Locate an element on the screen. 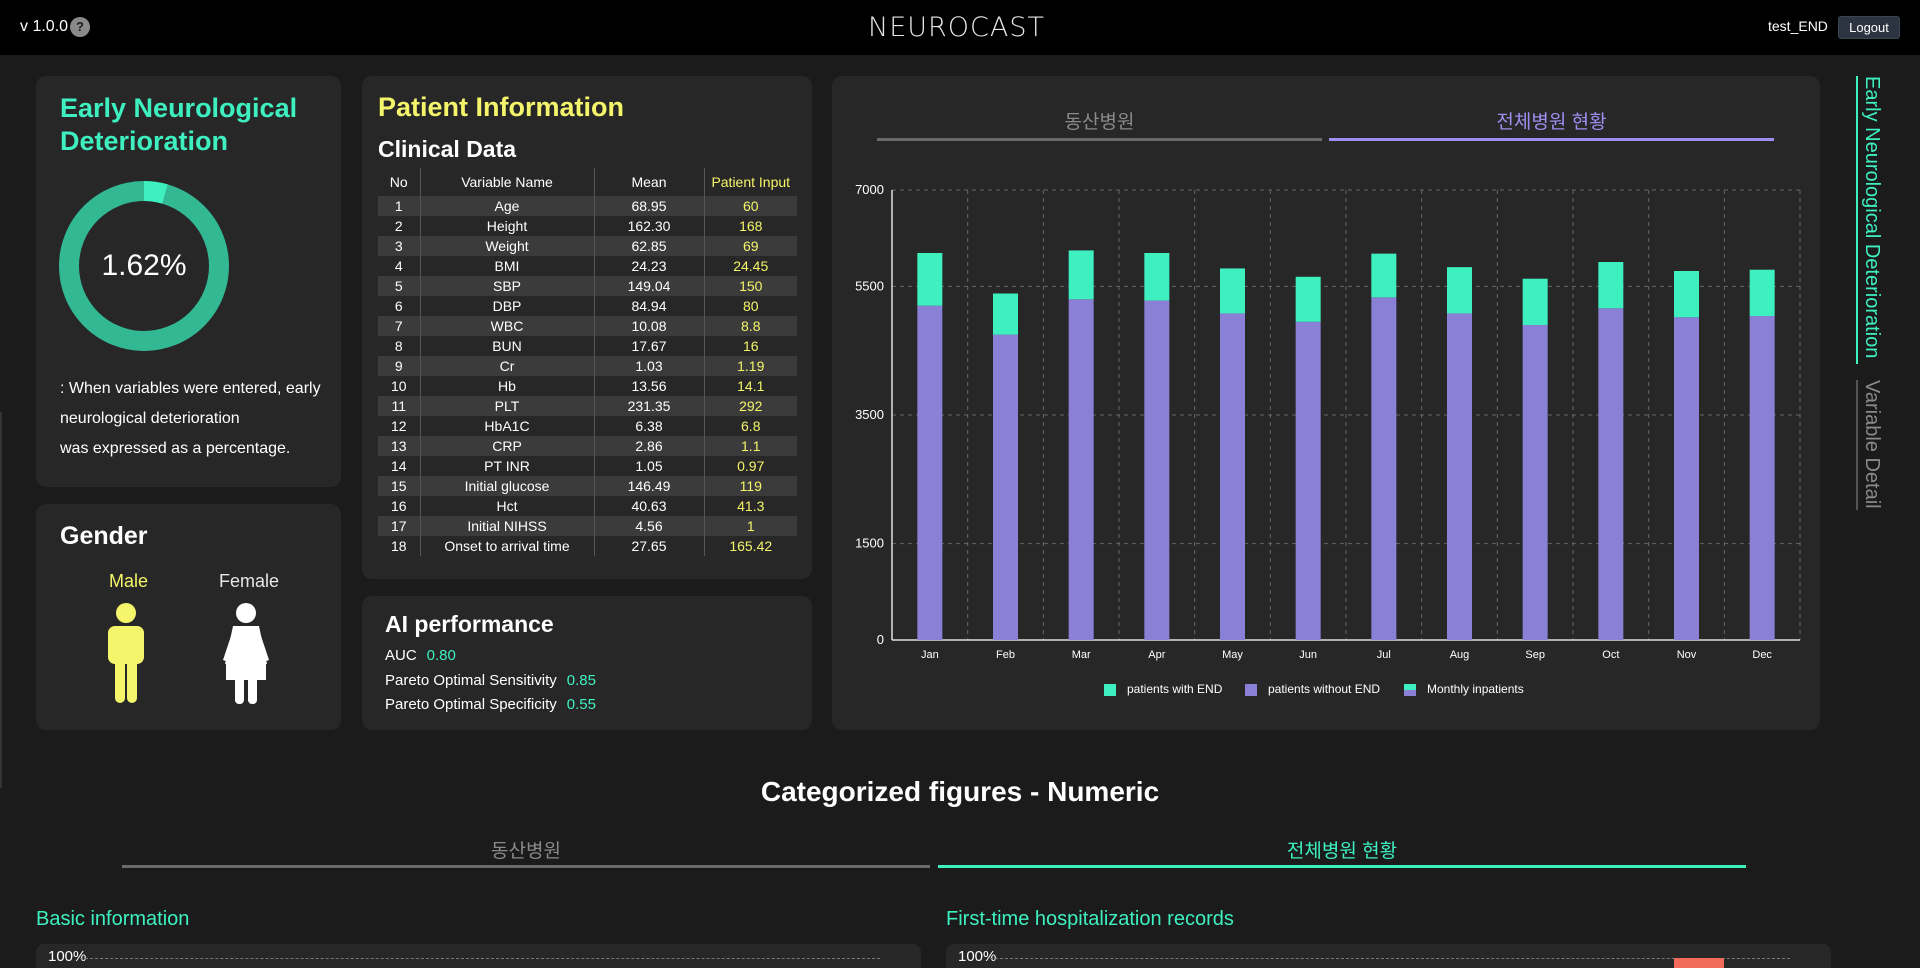  male-icon is located at coordinates (126, 653).